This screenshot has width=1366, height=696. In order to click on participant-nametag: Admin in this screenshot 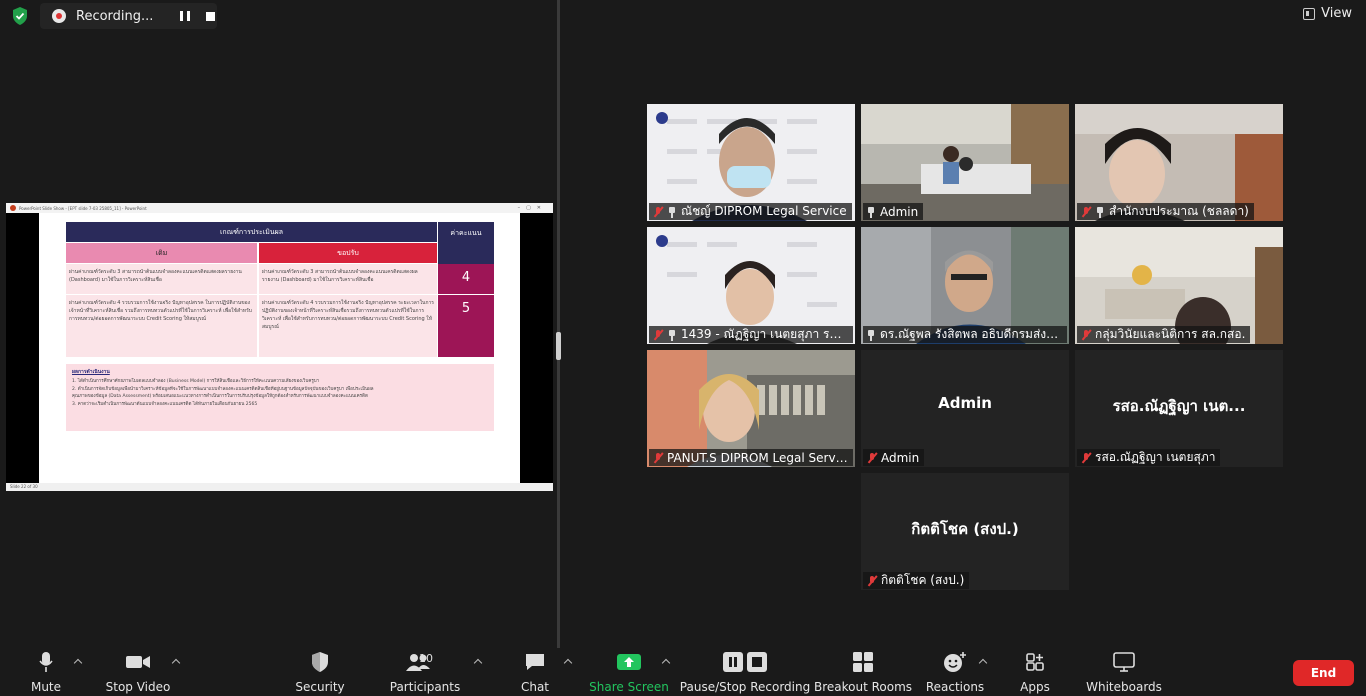, I will do `click(893, 211)`.